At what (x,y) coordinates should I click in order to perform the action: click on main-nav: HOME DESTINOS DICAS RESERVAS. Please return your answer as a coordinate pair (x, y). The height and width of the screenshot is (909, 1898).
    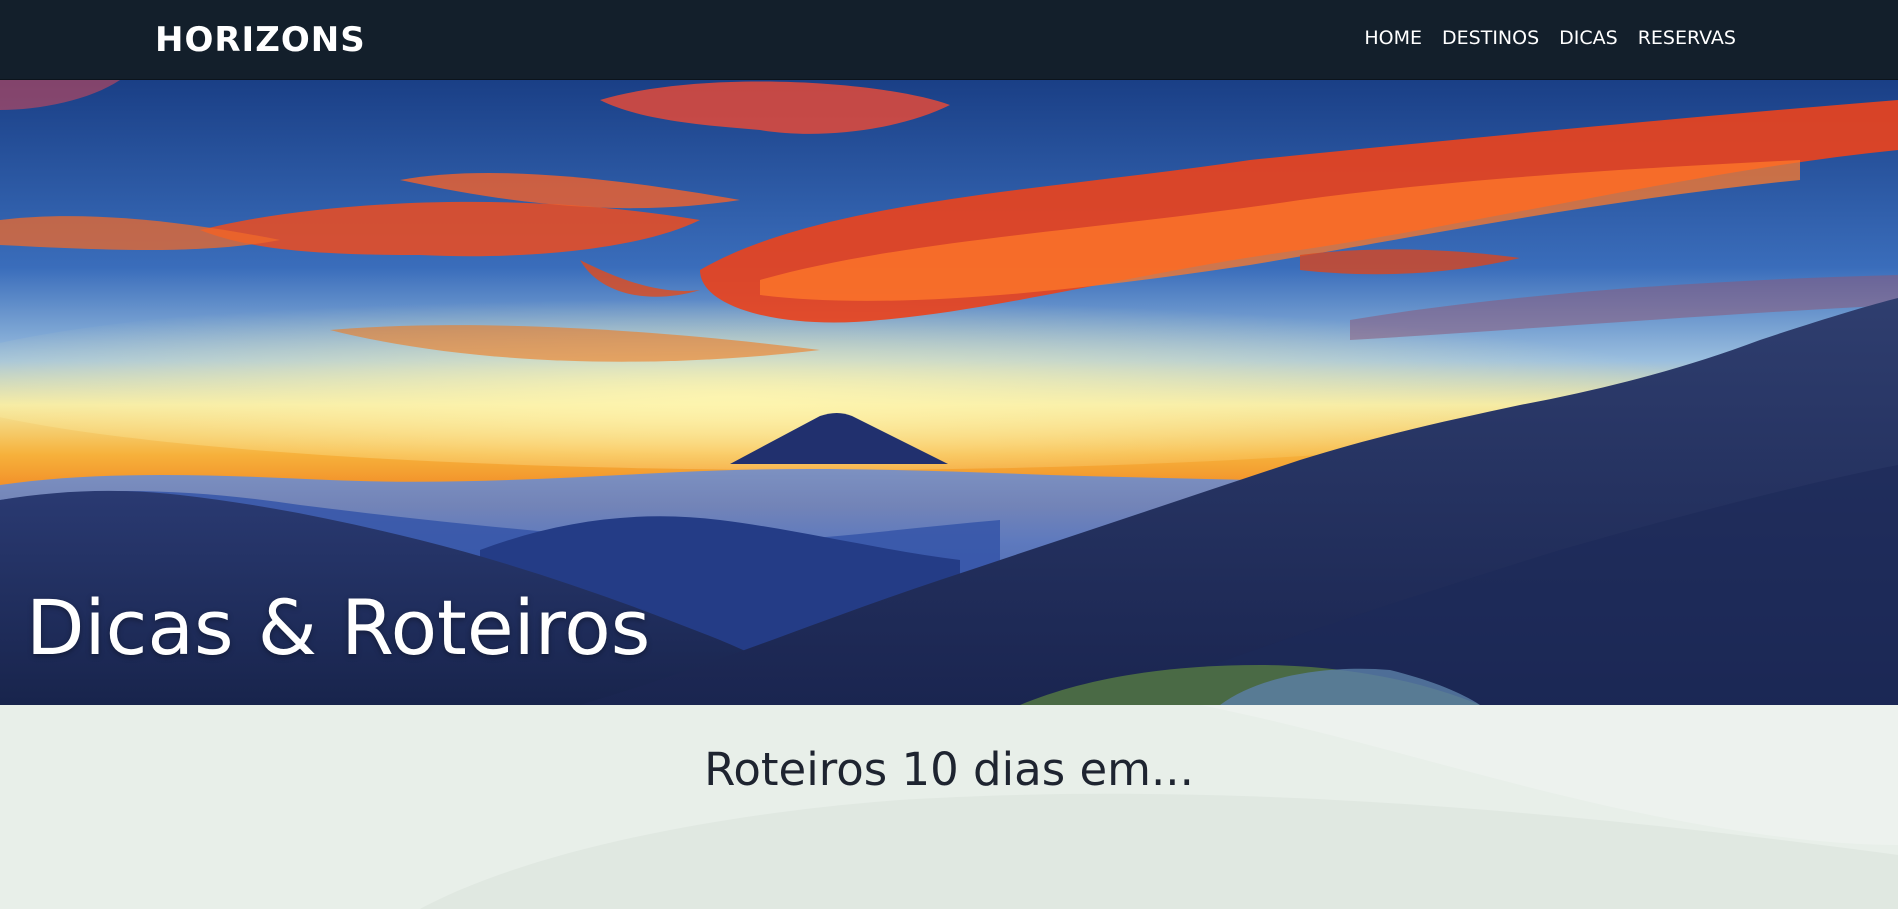
    Looking at the image, I should click on (1550, 38).